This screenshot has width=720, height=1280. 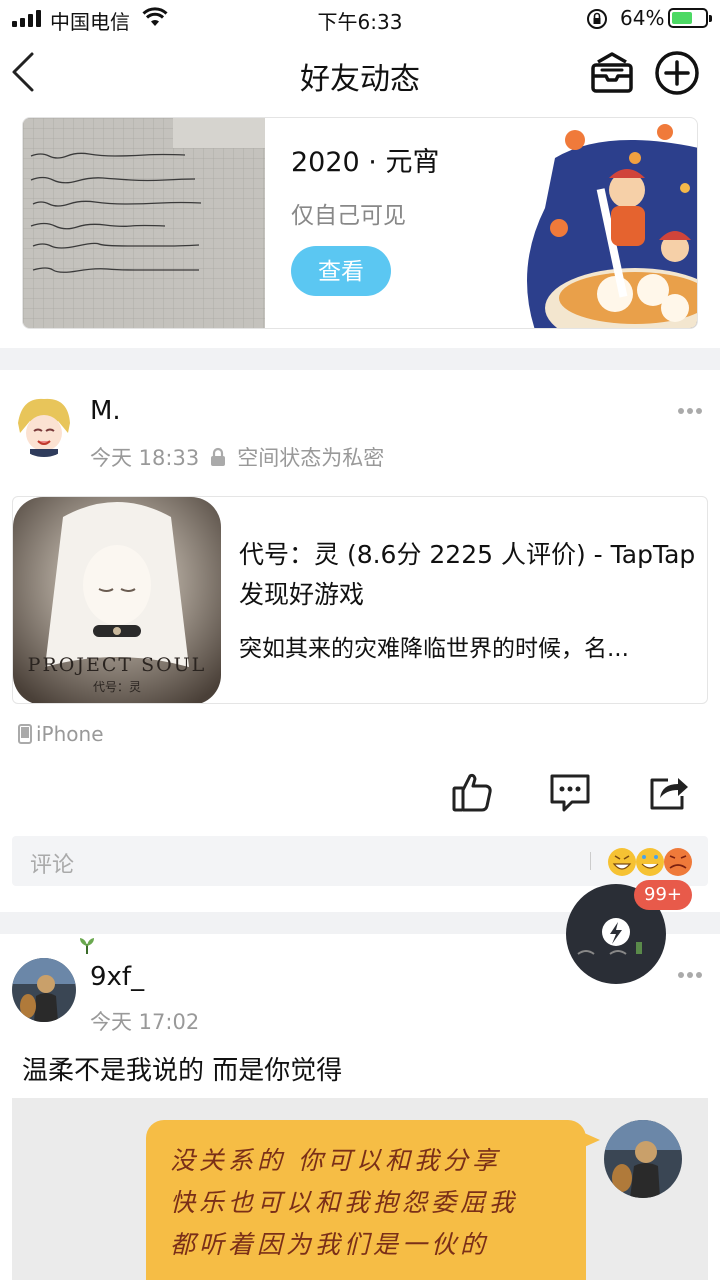 I want to click on memory-title: 2020 · 元宵, so click(x=365, y=162).